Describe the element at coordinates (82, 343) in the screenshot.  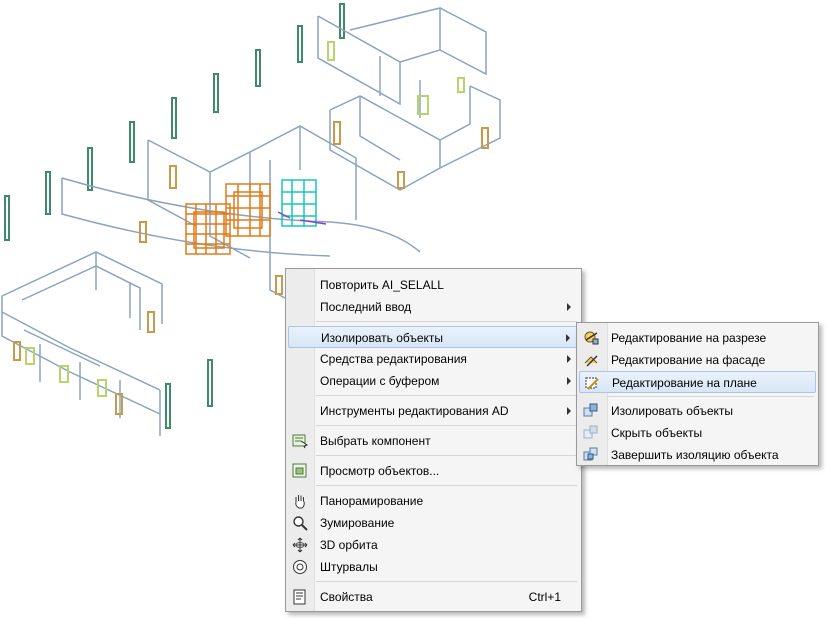
I see `lower-block` at that location.